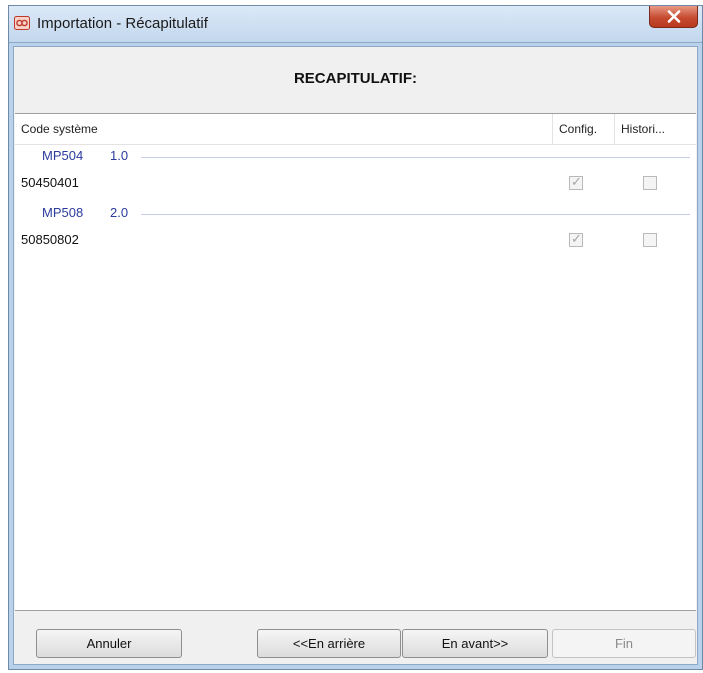  What do you see at coordinates (63, 155) in the screenshot?
I see `group-name: MP504` at bounding box center [63, 155].